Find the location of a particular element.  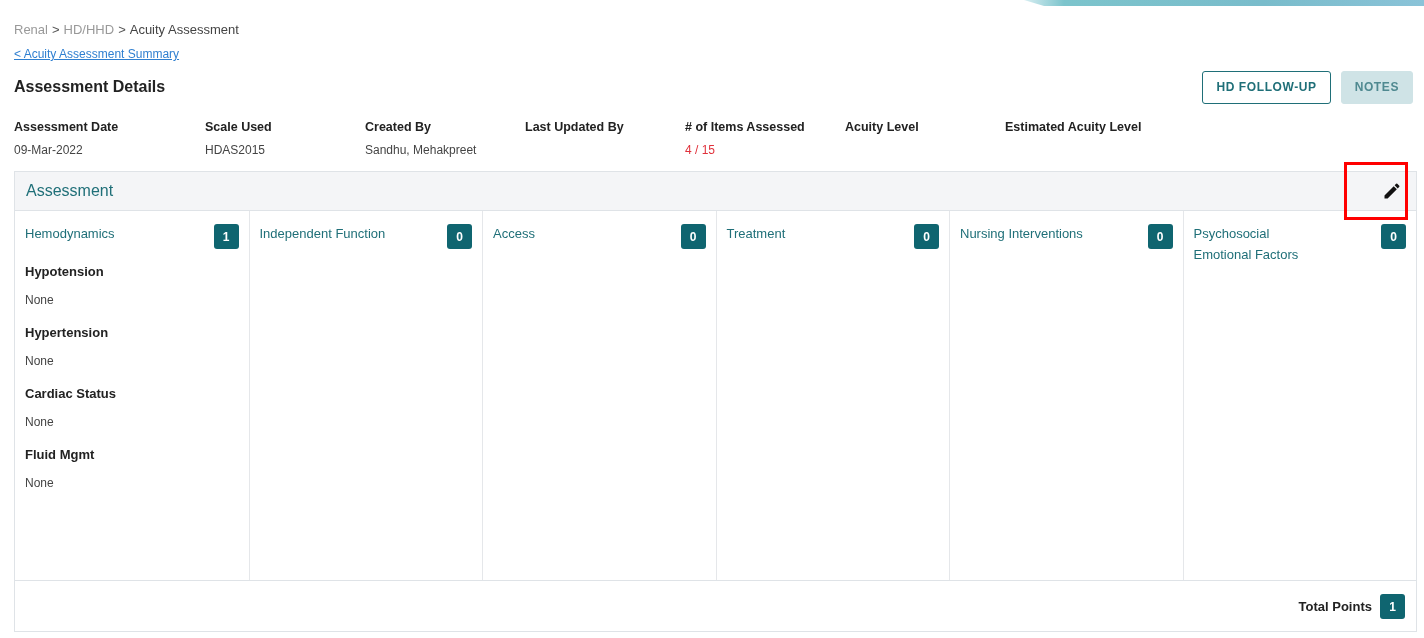

field-label: Created By is located at coordinates (398, 127).